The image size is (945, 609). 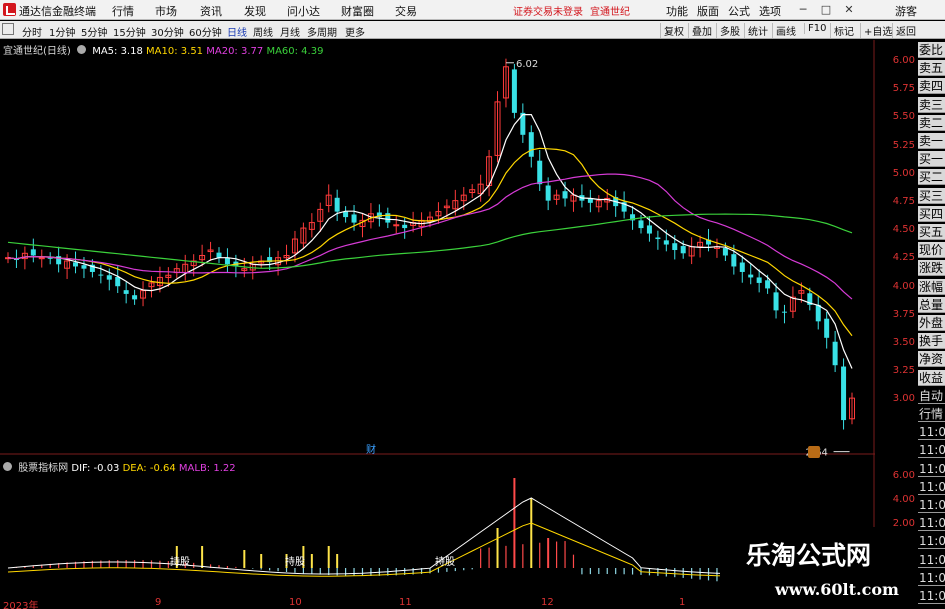 What do you see at coordinates (158, 602) in the screenshot?
I see `x-tick-label: 9` at bounding box center [158, 602].